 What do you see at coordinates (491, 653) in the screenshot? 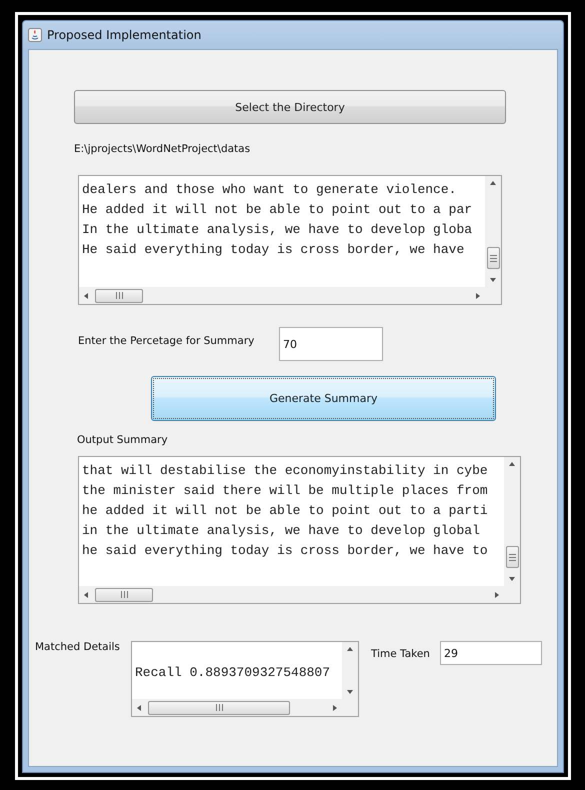
I see `time-taken-field: 29` at bounding box center [491, 653].